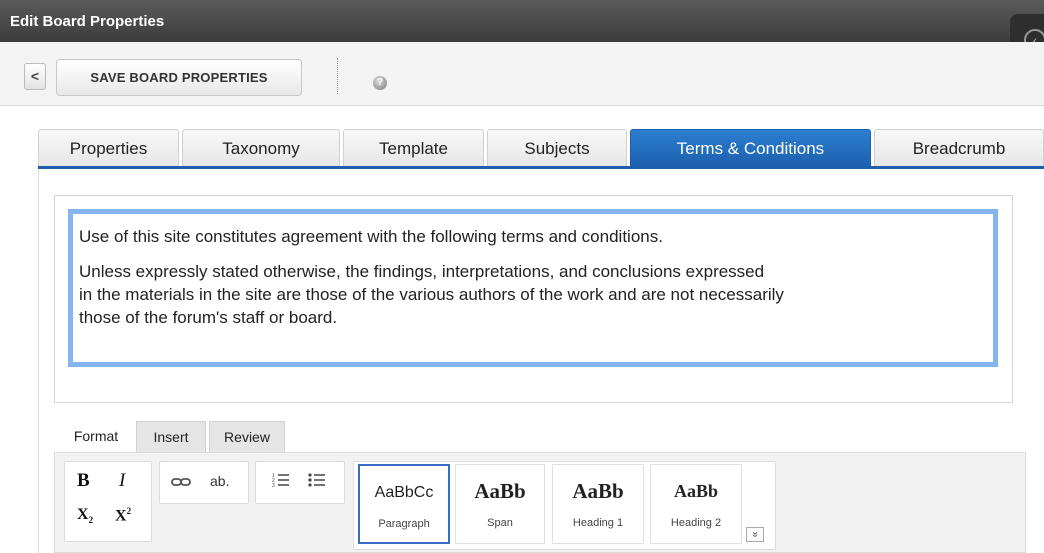 The image size is (1044, 553). What do you see at coordinates (557, 148) in the screenshot?
I see `tab-subjects: Subjects` at bounding box center [557, 148].